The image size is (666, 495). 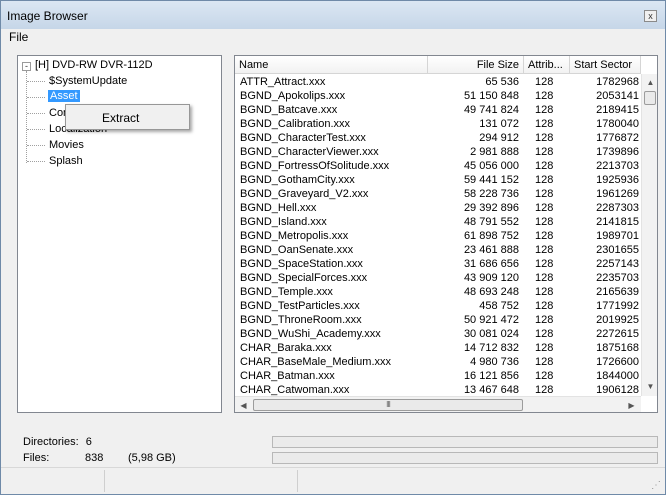 I want to click on title-bar: Image Browser x, so click(x=333, y=15).